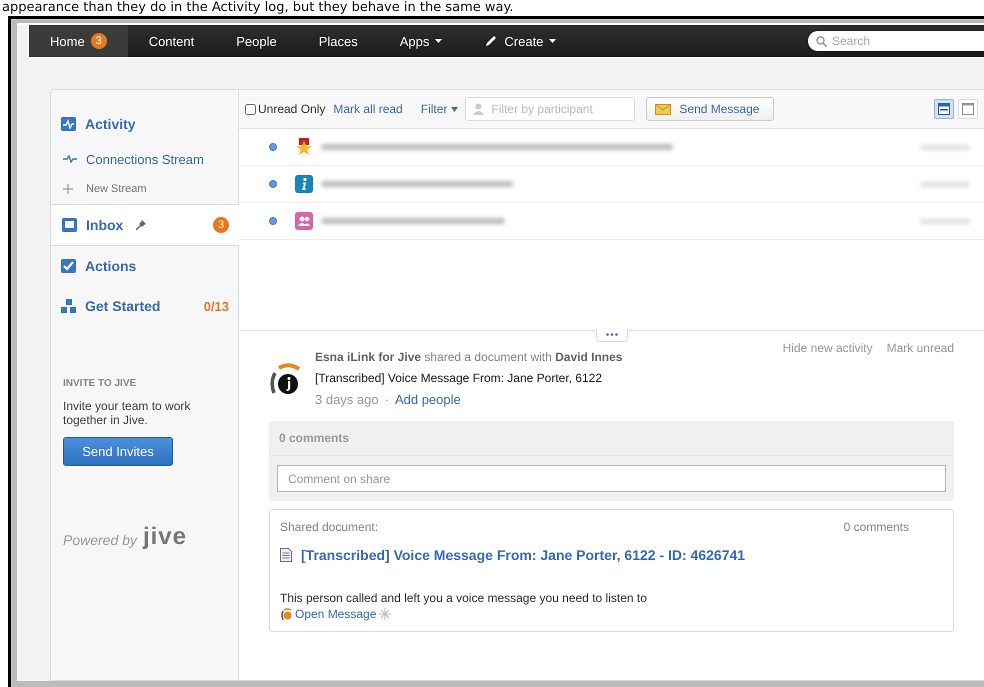 Image resolution: width=984 pixels, height=687 pixels. What do you see at coordinates (550, 109) in the screenshot?
I see `participant-filter-field: Filter by participant` at bounding box center [550, 109].